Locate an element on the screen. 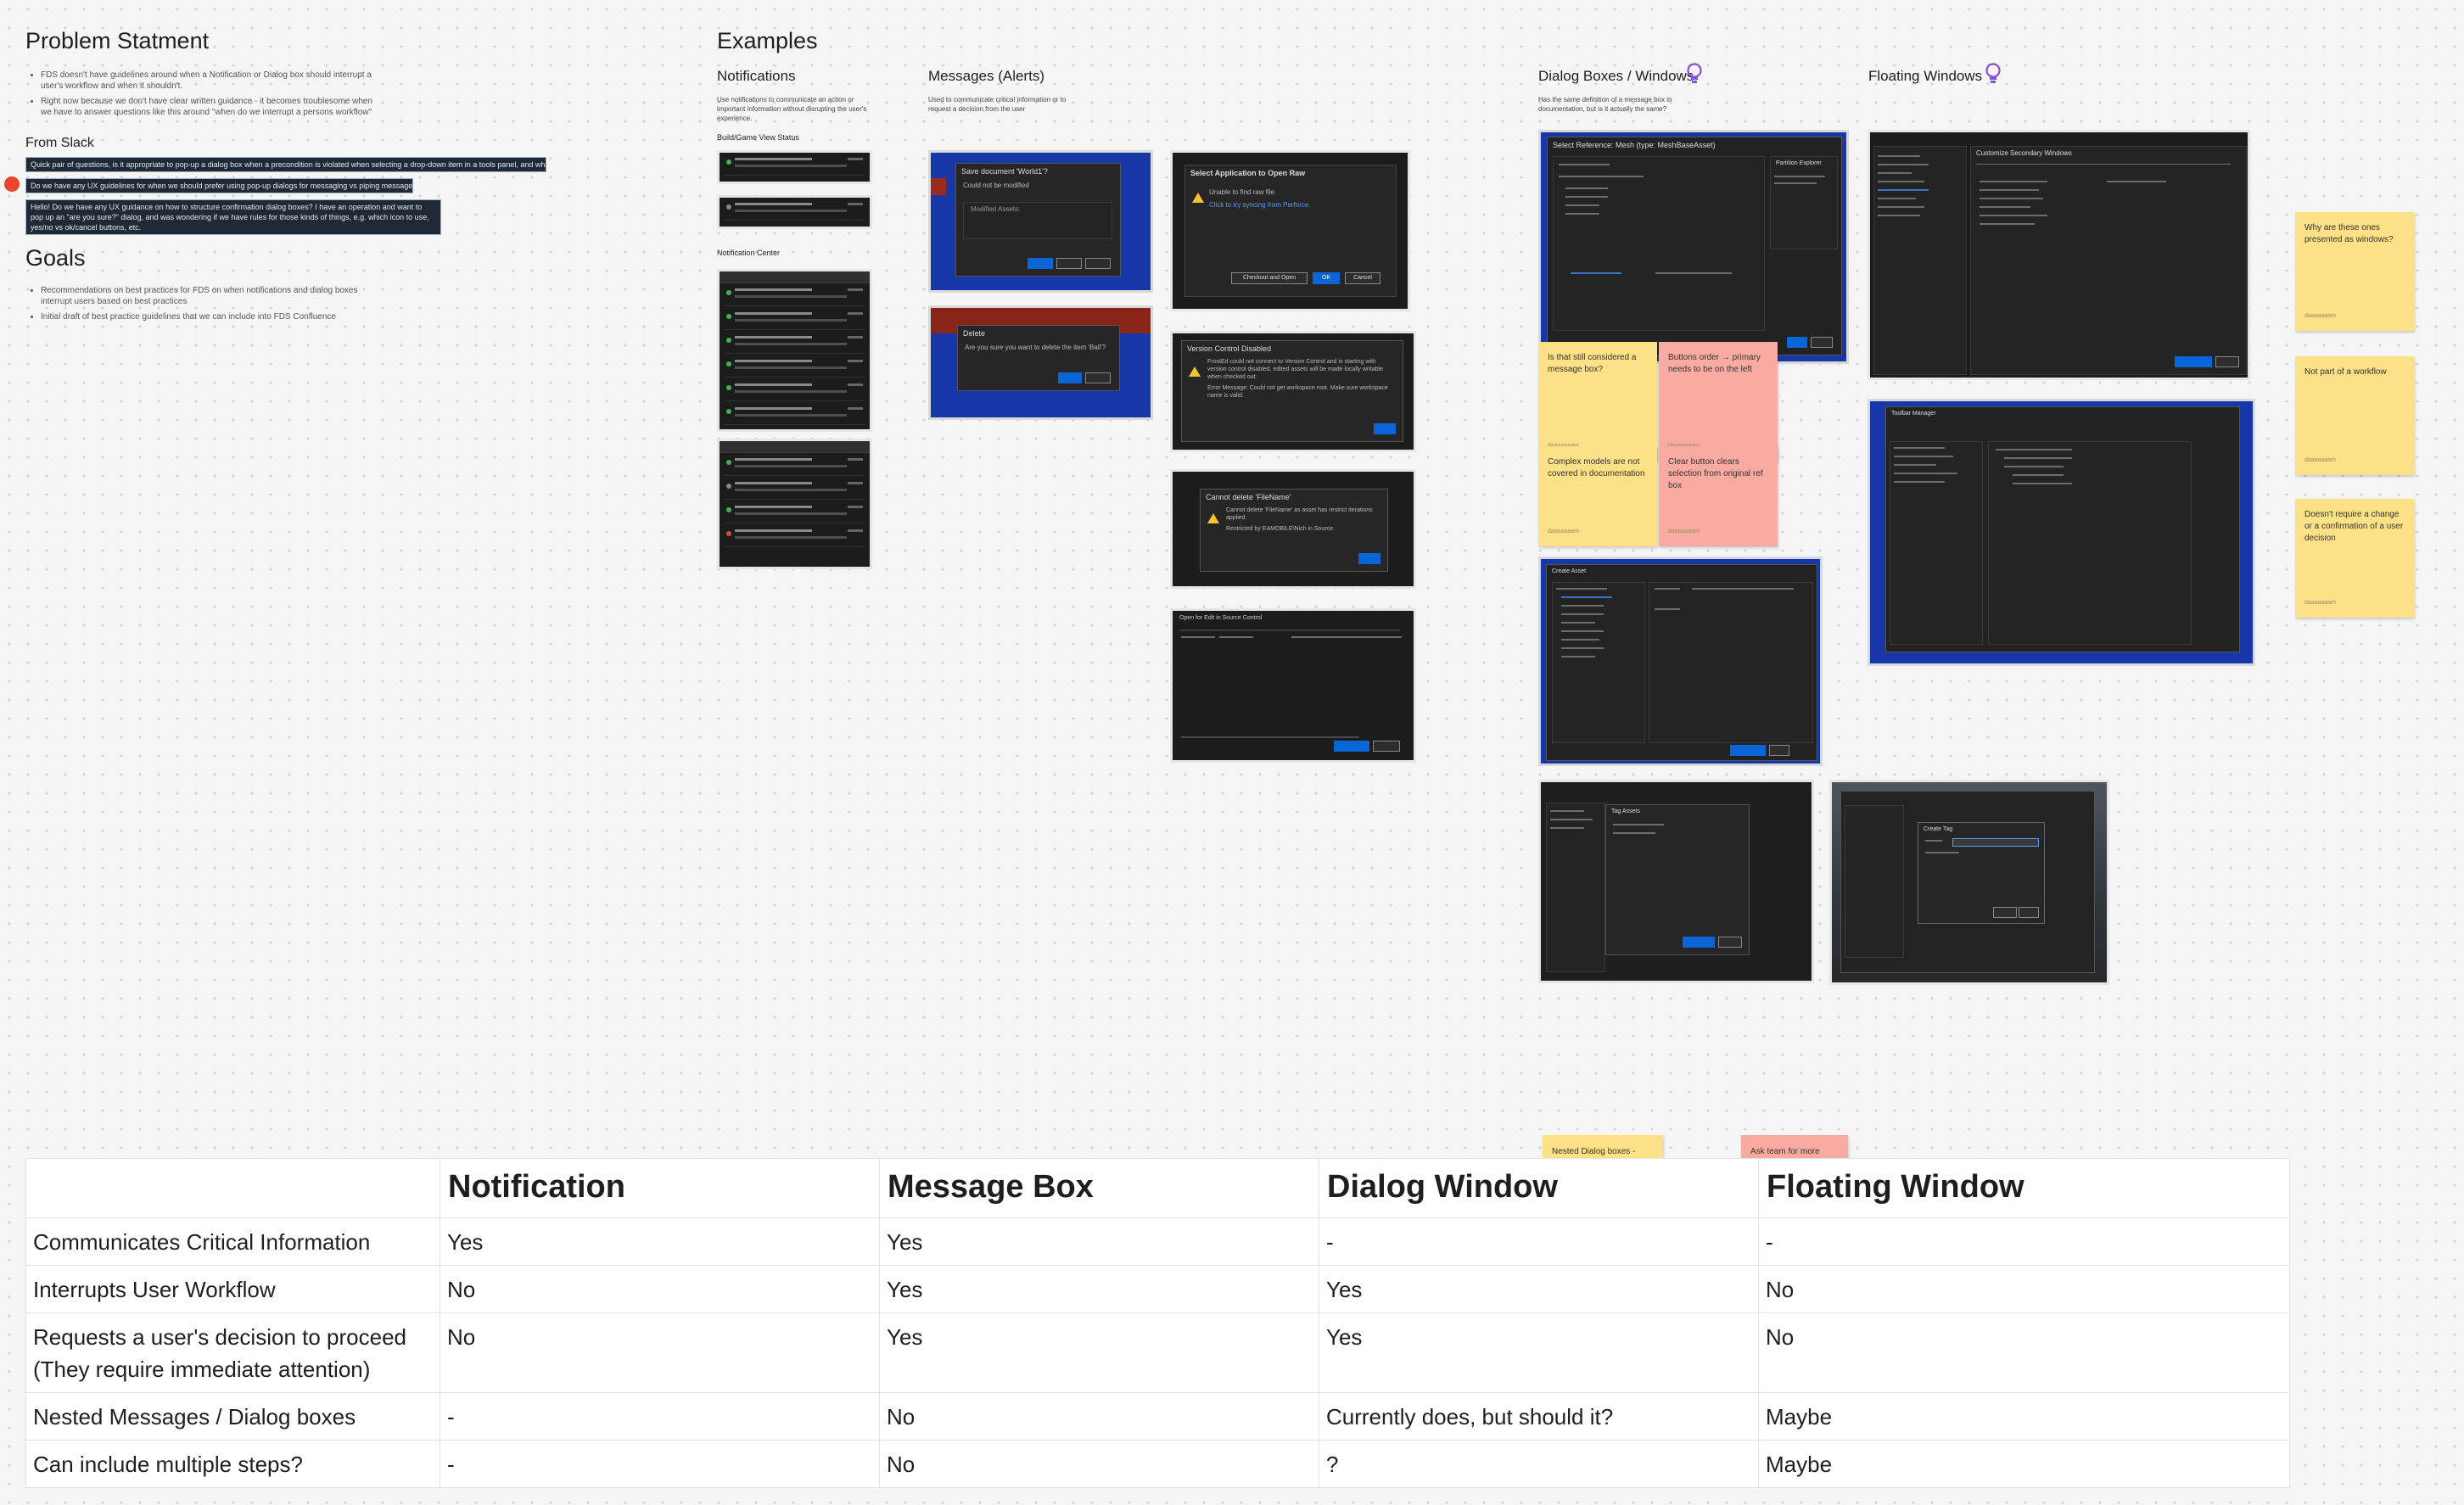  sticky-text: Is that still considered a message box? is located at coordinates (1592, 363).